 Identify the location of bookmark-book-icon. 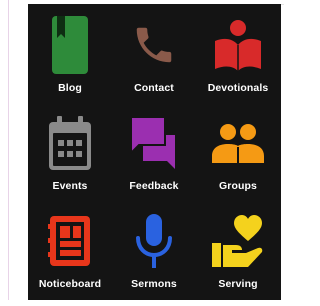
(70, 45).